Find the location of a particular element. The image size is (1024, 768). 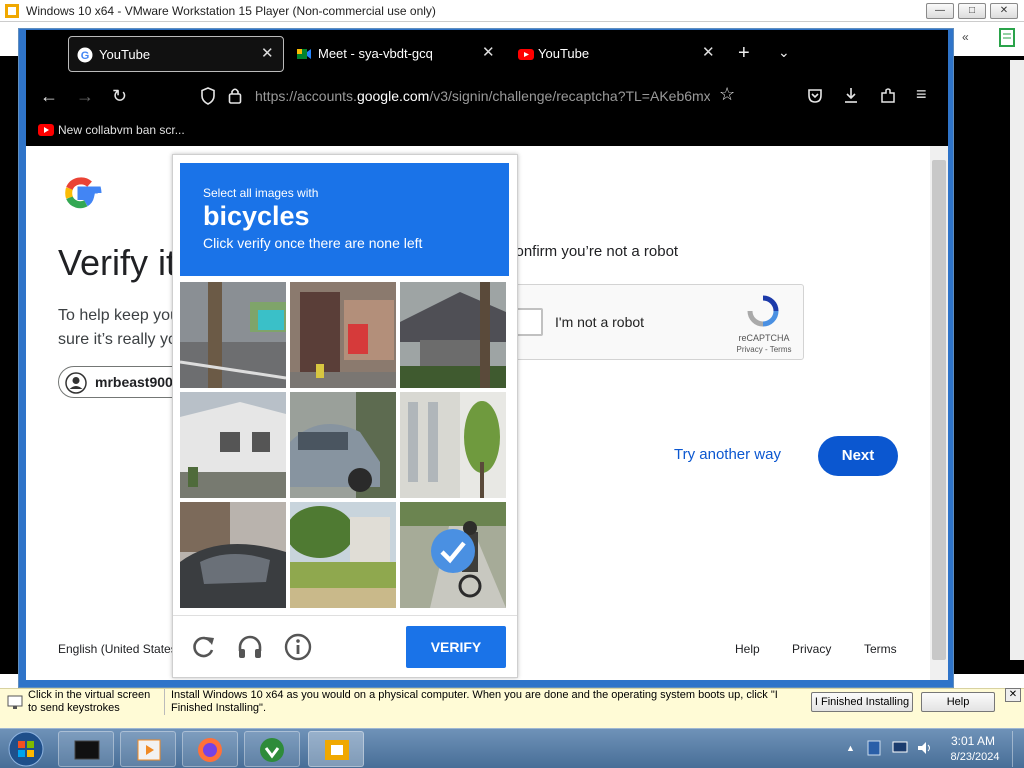

taskbar-firefox is located at coordinates (210, 749).